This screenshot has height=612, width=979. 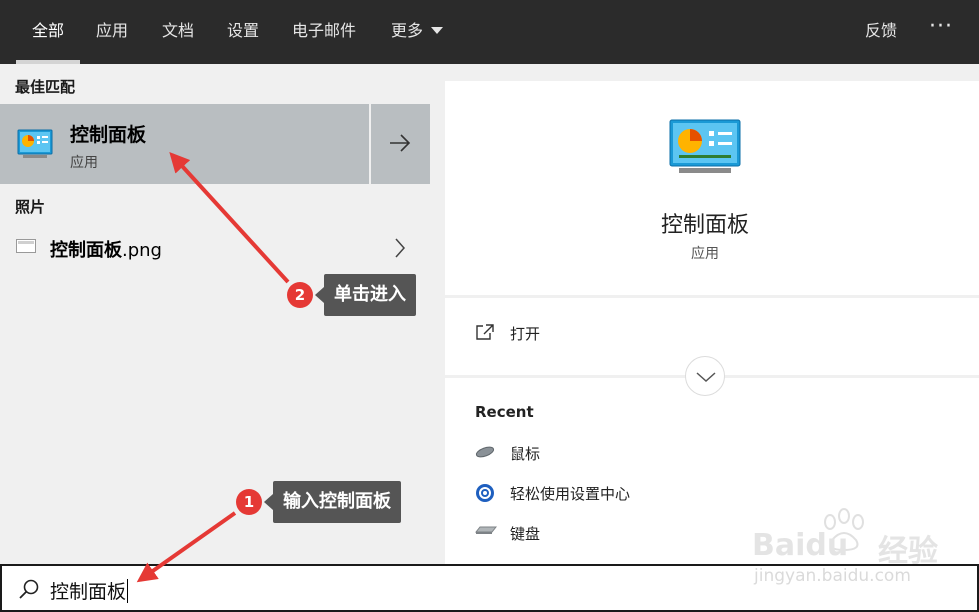 What do you see at coordinates (249, 502) in the screenshot?
I see `annotation-badge-1: 1` at bounding box center [249, 502].